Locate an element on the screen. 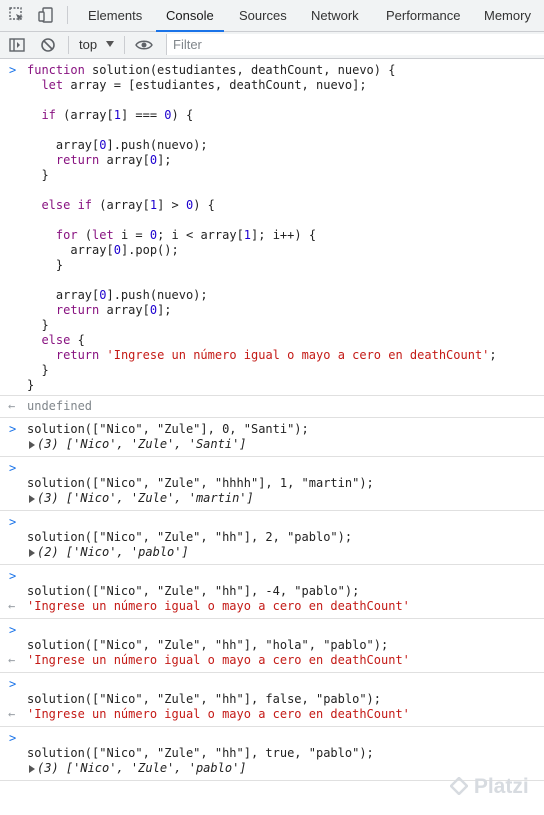 This screenshot has height=815, width=544. watermark-text: Platzi is located at coordinates (501, 786).